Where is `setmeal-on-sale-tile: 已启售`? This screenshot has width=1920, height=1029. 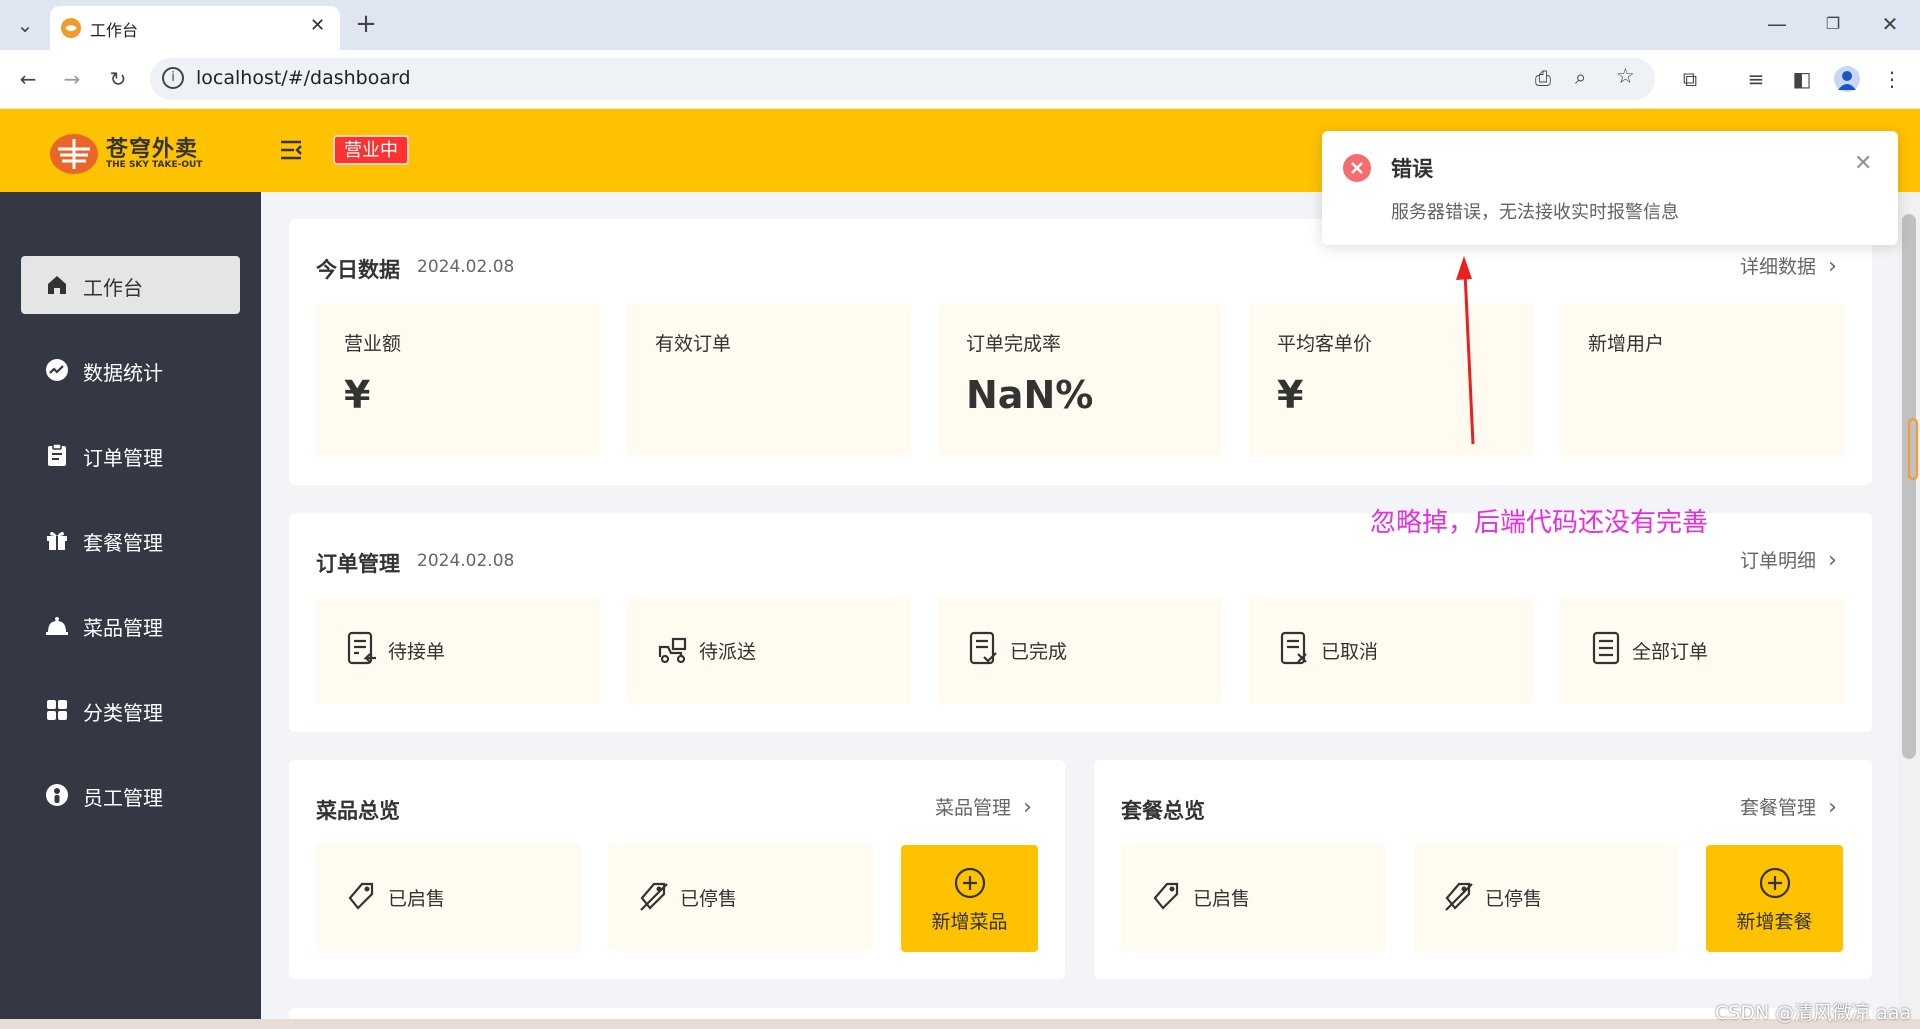 setmeal-on-sale-tile: 已启售 is located at coordinates (1253, 897).